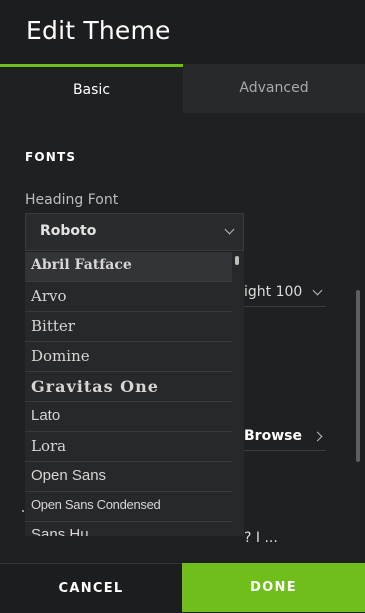  I want to click on font-option-open-sans-condensed: Open Sans Condensed, so click(128, 507).